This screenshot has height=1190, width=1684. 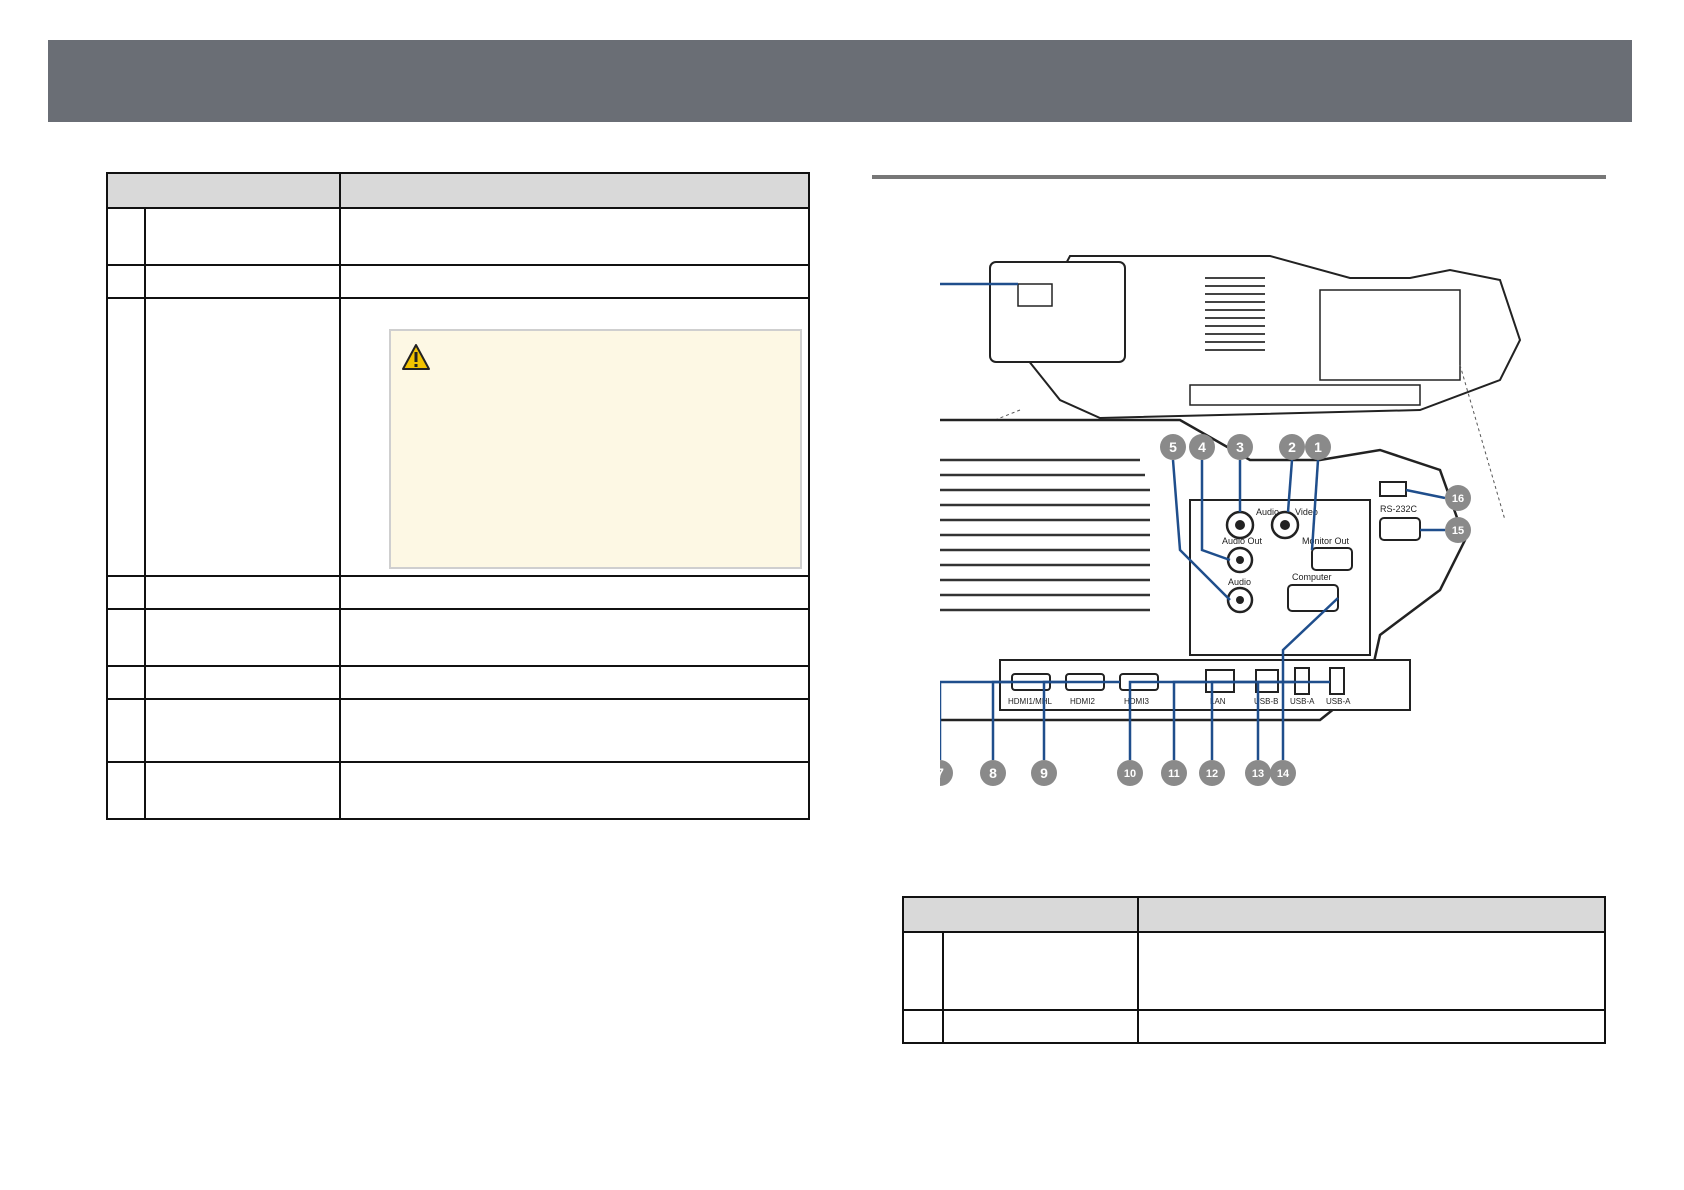 What do you see at coordinates (1030, 701) in the screenshot?
I see `hdmi1-label: HDMI1/MHL` at bounding box center [1030, 701].